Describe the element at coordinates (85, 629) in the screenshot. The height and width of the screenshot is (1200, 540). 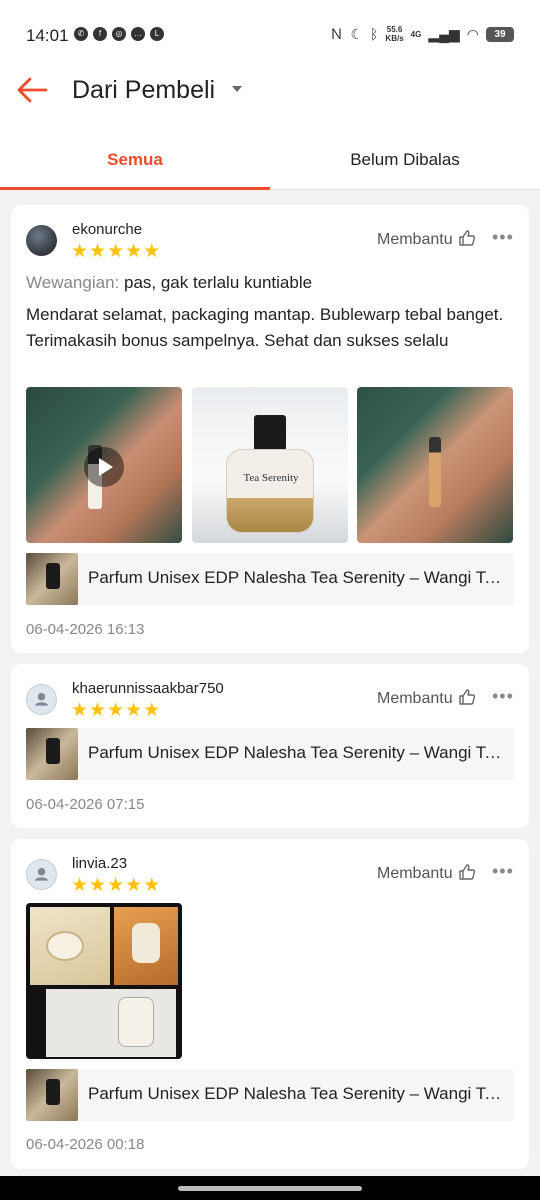
I see `review-date: 06-04-2026 16:13` at that location.